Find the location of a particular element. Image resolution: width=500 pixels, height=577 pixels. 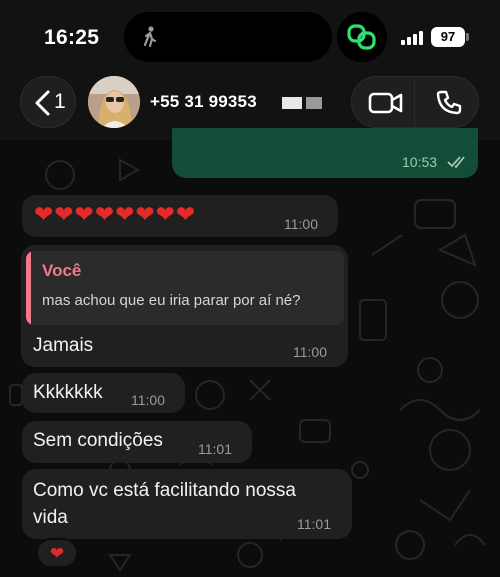

chevron-left-icon is located at coordinates (42, 103).